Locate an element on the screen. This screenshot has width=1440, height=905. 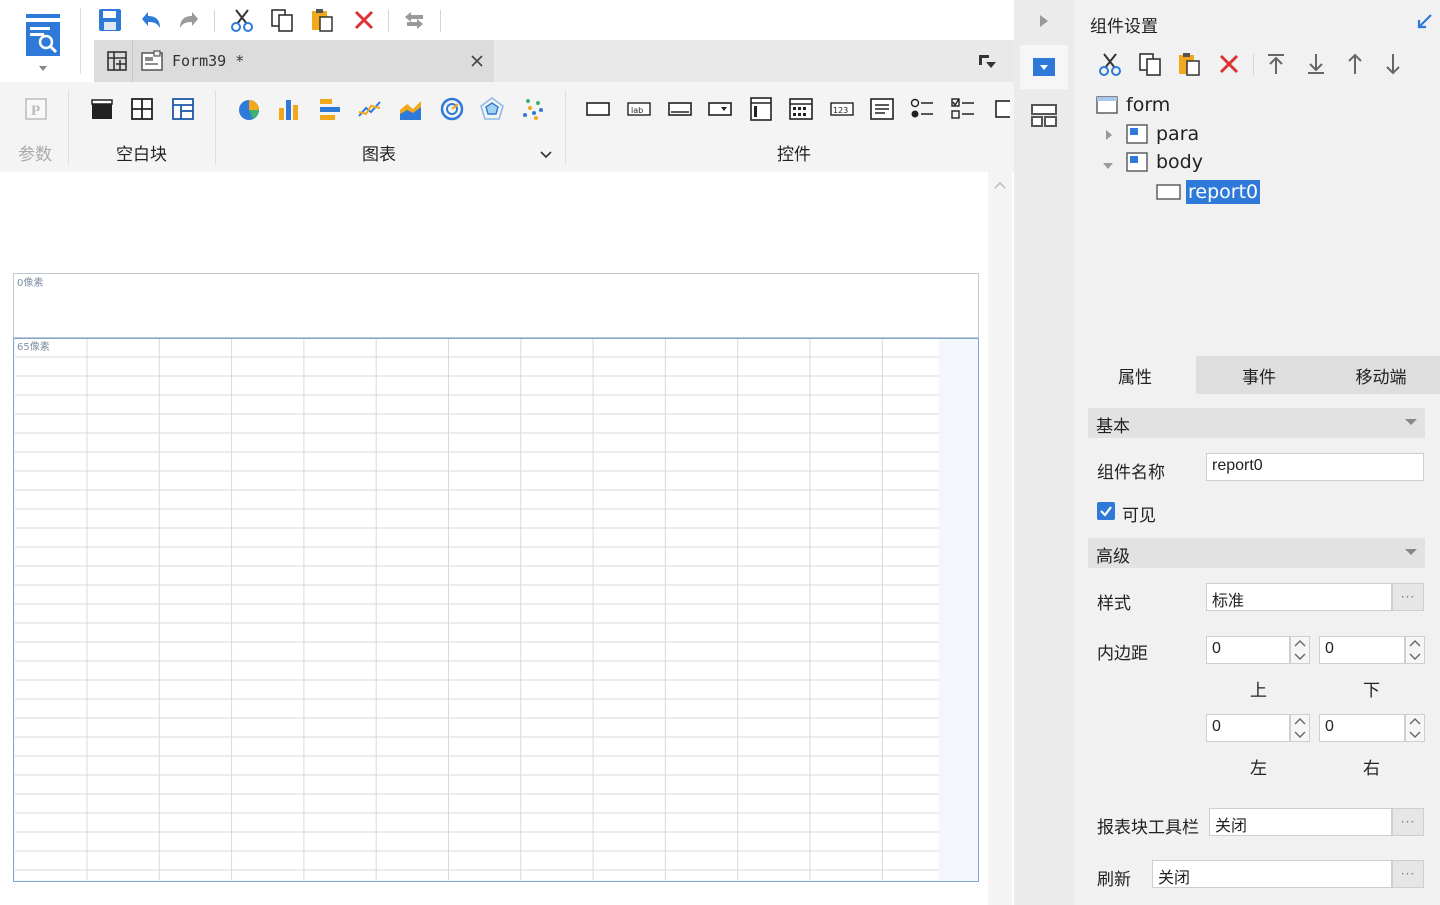
redo-icon is located at coordinates (189, 20).